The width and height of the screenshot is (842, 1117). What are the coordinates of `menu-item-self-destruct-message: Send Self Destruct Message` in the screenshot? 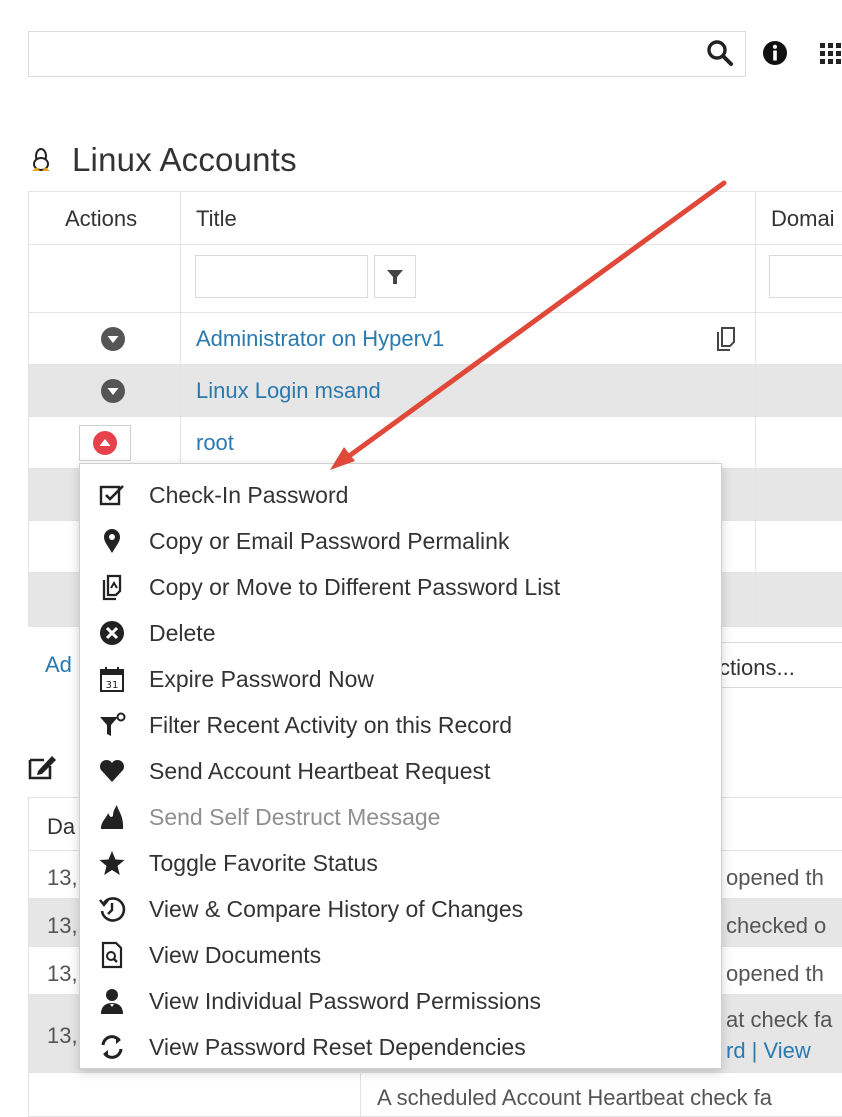 It's located at (400, 817).